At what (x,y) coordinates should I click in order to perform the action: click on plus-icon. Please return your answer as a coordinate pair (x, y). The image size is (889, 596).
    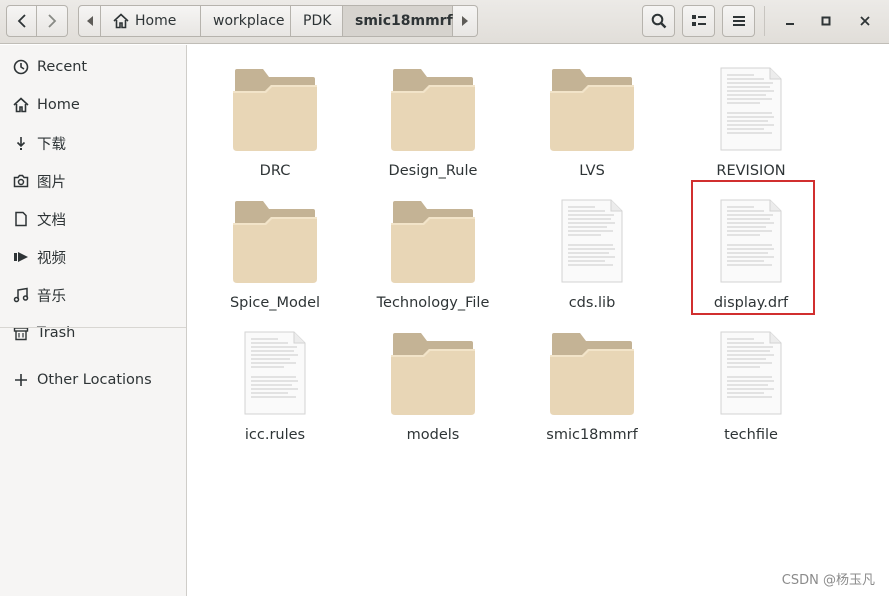
    Looking at the image, I should click on (21, 380).